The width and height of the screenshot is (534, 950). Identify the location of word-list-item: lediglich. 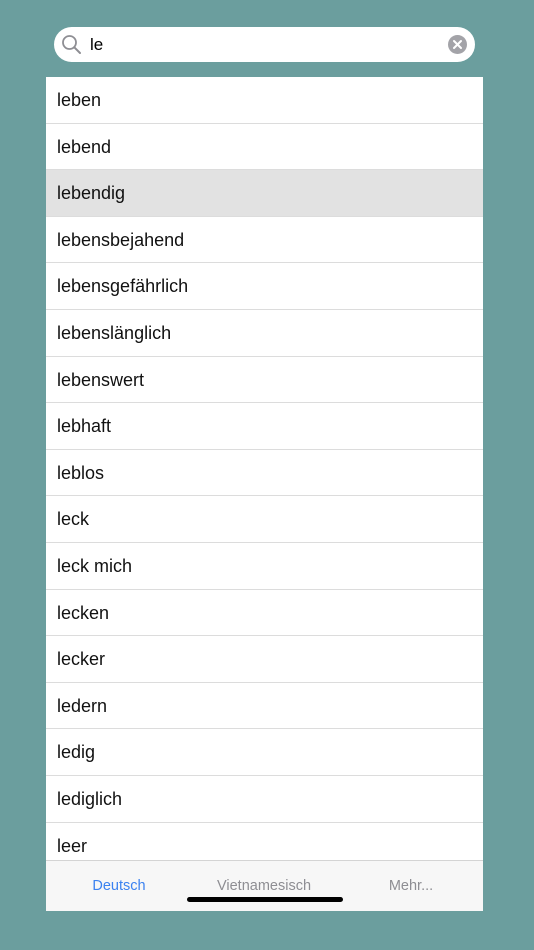
(264, 799).